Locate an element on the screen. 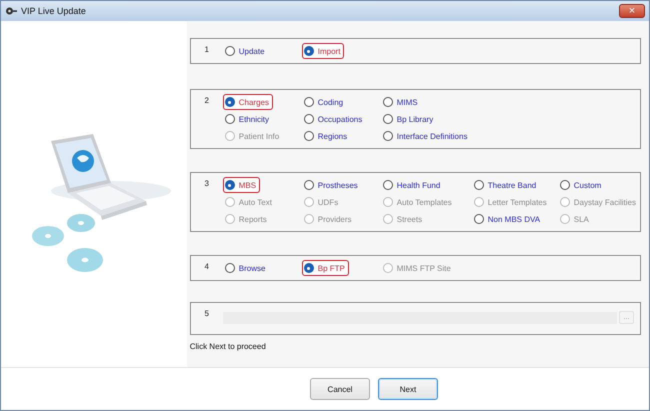 The height and width of the screenshot is (411, 650). hint-text: Click Next to proceed is located at coordinates (228, 346).